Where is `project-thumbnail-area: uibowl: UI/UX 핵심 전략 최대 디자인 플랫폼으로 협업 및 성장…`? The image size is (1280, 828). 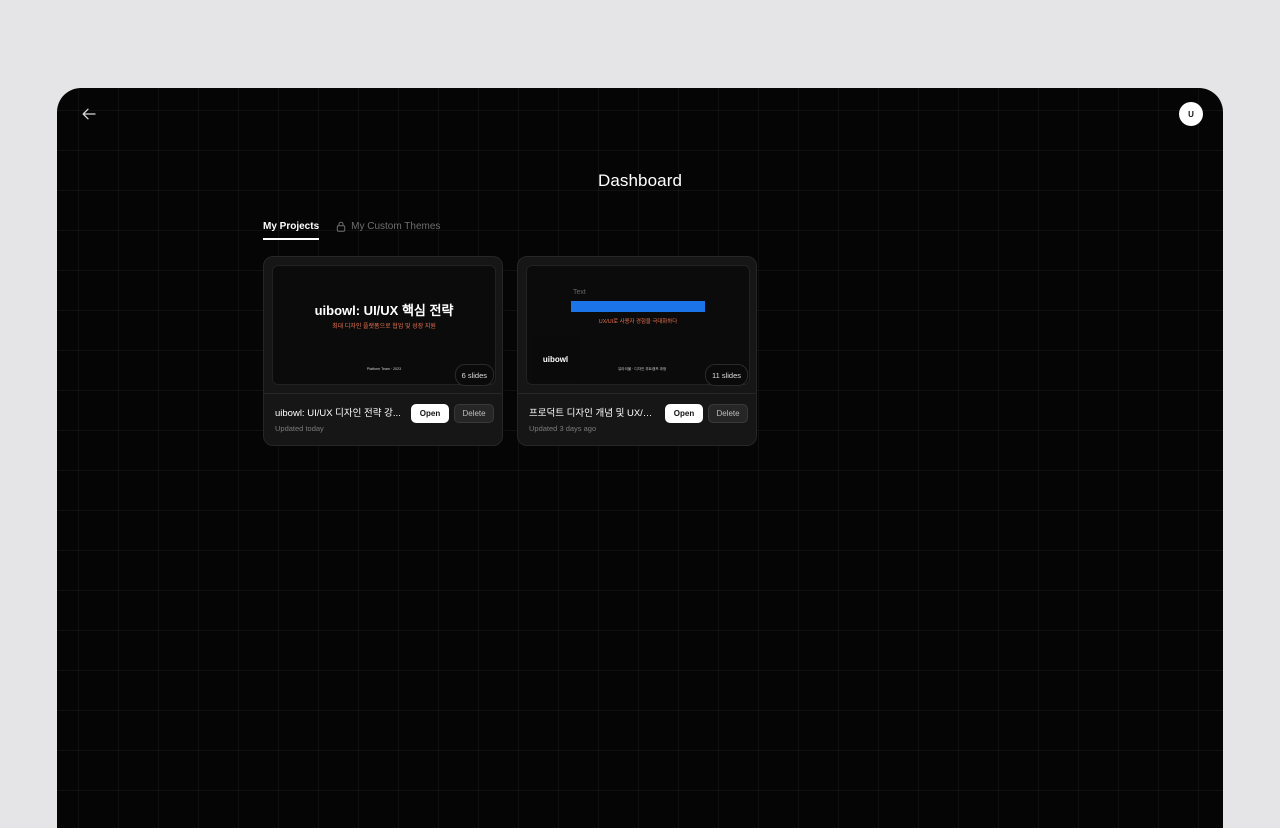
project-thumbnail-area: uibowl: UI/UX 핵심 전략 최대 디자인 플랫폼으로 협업 및 성장… is located at coordinates (383, 325).